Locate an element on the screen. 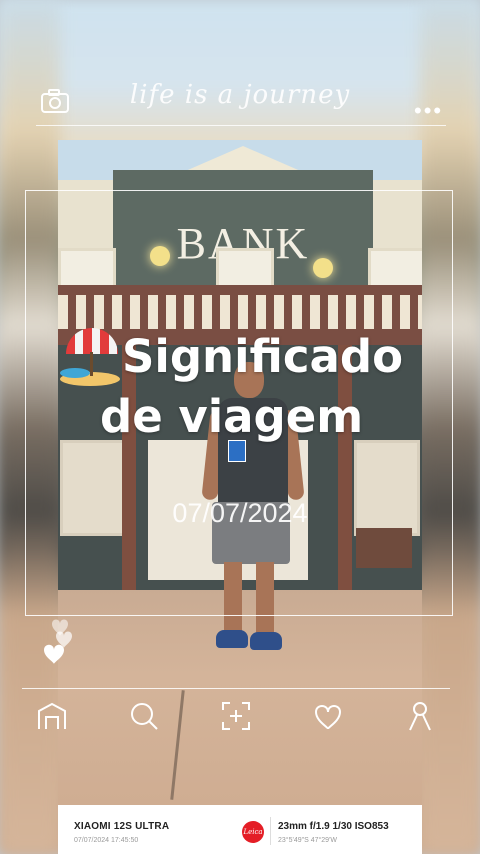 This screenshot has width=480, height=854. exposure-params: 23mm f/1.9 1/30 ISO853 is located at coordinates (333, 826).